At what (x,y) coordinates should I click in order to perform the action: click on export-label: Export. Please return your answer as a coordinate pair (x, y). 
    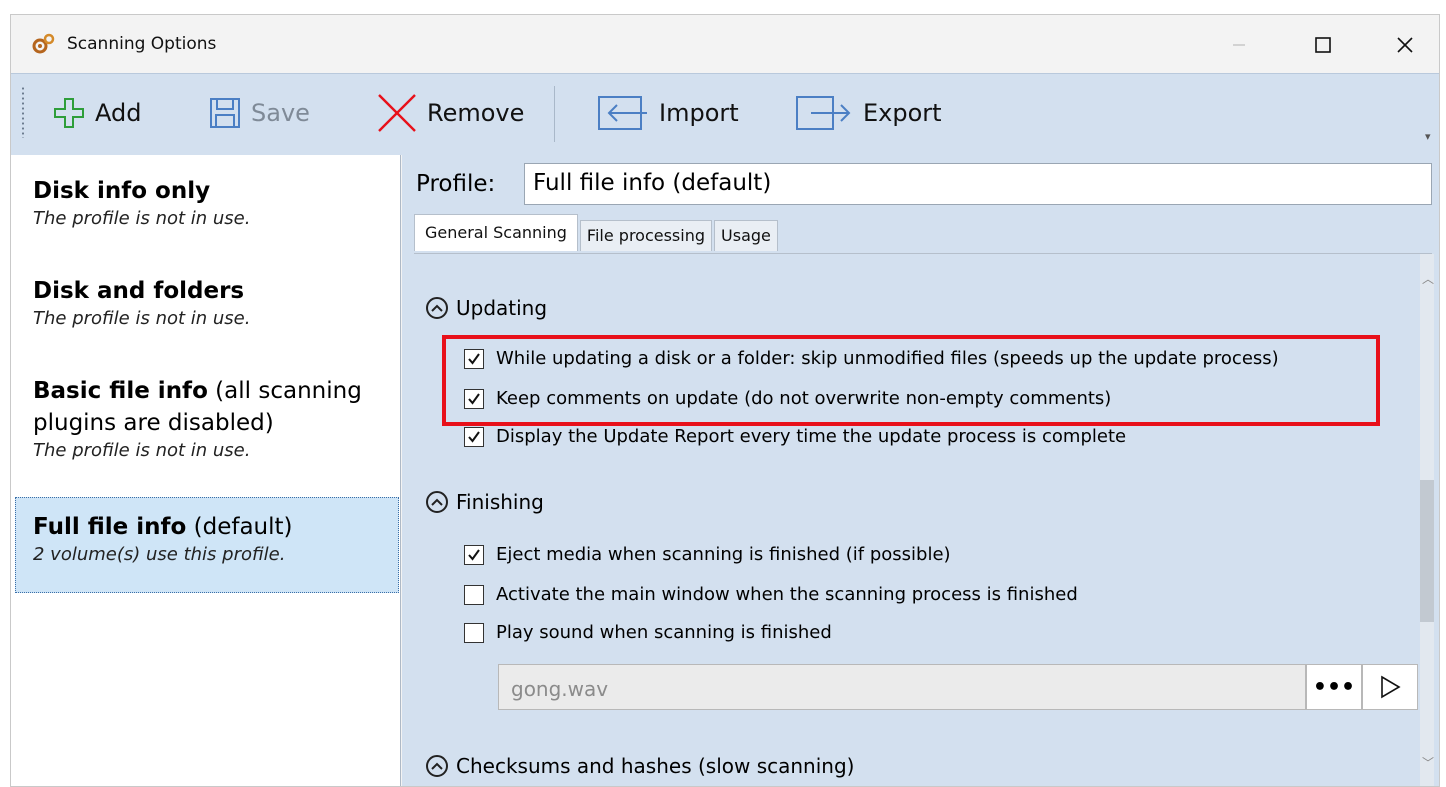
    Looking at the image, I should click on (902, 113).